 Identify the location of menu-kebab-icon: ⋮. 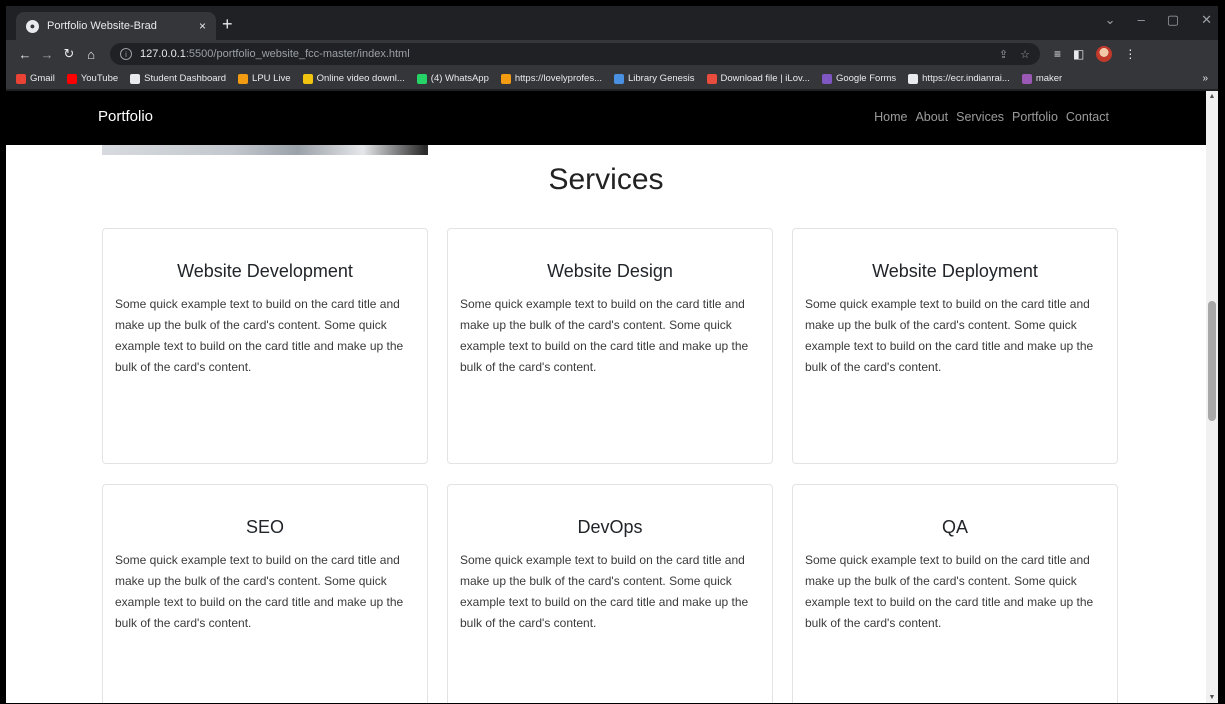
(1130, 54).